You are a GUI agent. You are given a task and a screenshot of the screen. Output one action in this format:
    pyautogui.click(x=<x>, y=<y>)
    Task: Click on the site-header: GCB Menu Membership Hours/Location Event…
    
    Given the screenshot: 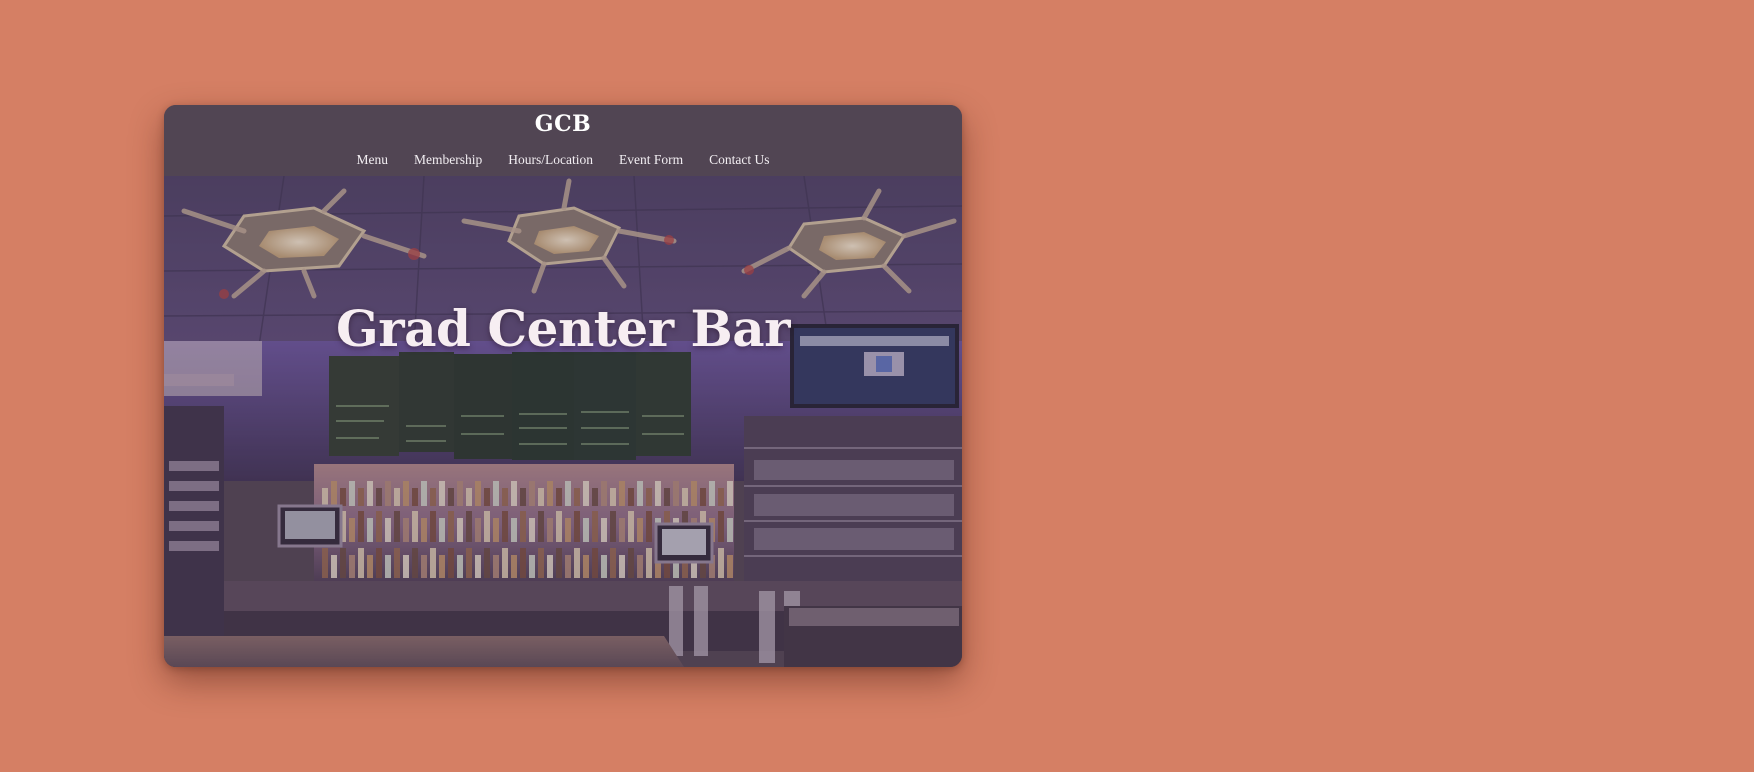 What is the action you would take?
    pyautogui.click(x=563, y=140)
    